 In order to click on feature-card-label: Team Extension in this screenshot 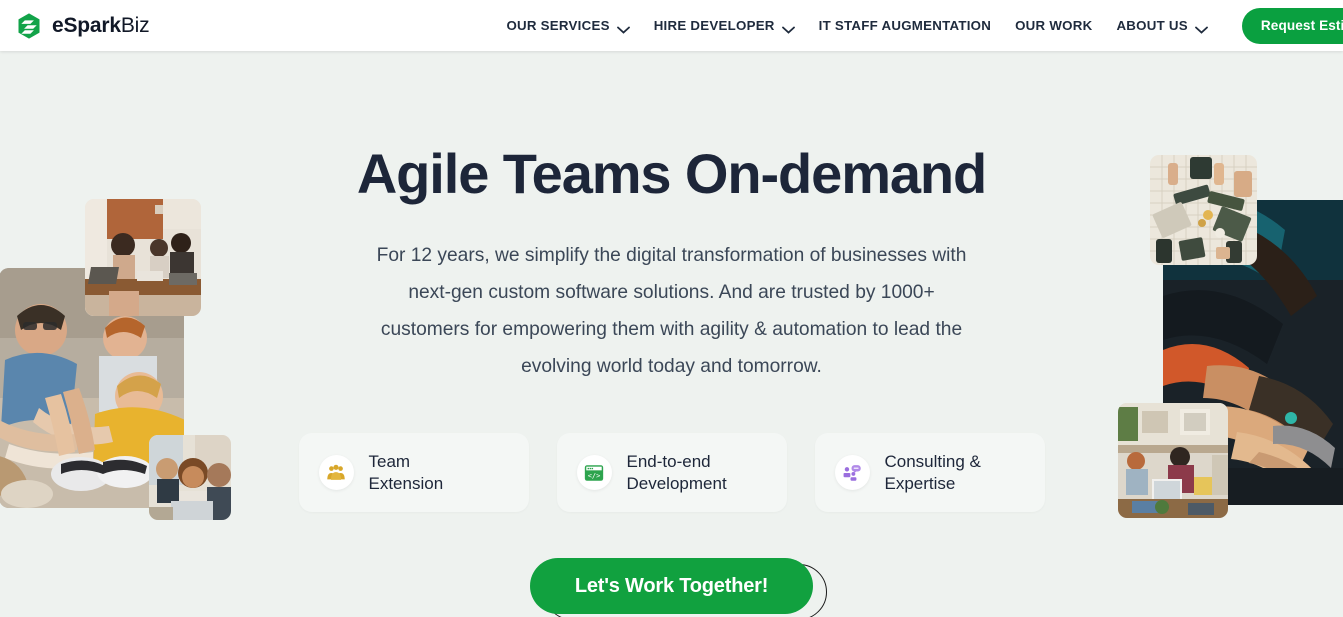, I will do `click(406, 472)`.